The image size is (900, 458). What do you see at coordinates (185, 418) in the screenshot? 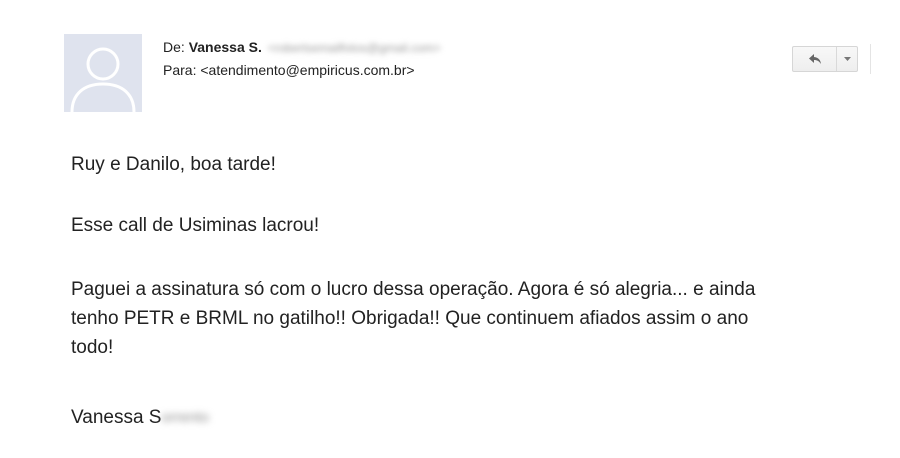
I see `signature-blurred: orrento` at bounding box center [185, 418].